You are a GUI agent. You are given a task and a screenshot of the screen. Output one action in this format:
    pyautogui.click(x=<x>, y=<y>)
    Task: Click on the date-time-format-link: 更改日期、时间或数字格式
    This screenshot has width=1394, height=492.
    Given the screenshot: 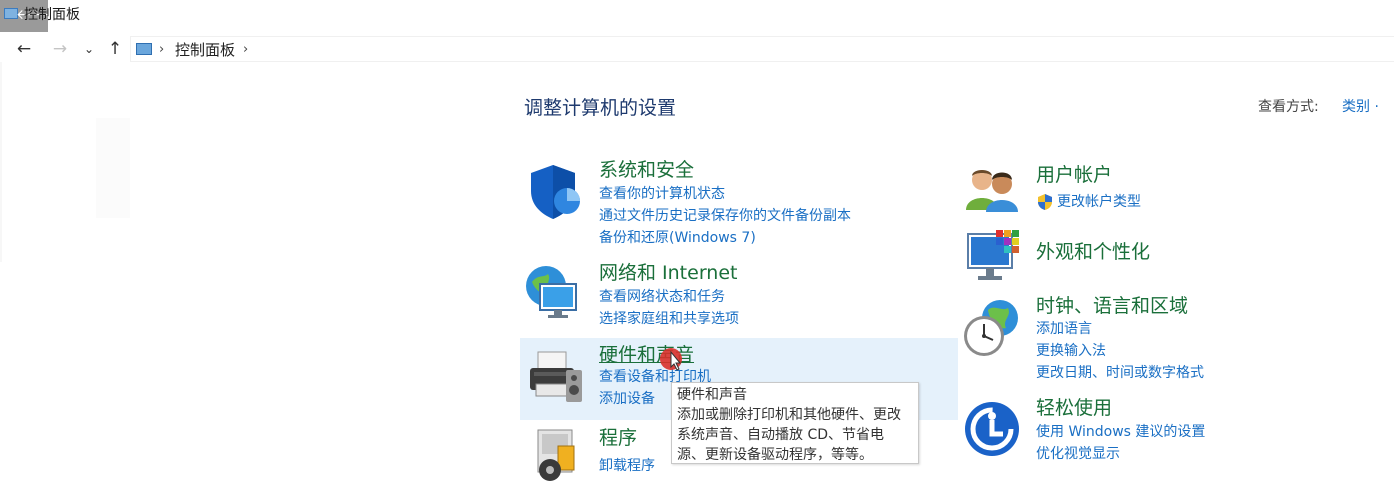 What is the action you would take?
    pyautogui.click(x=1120, y=373)
    